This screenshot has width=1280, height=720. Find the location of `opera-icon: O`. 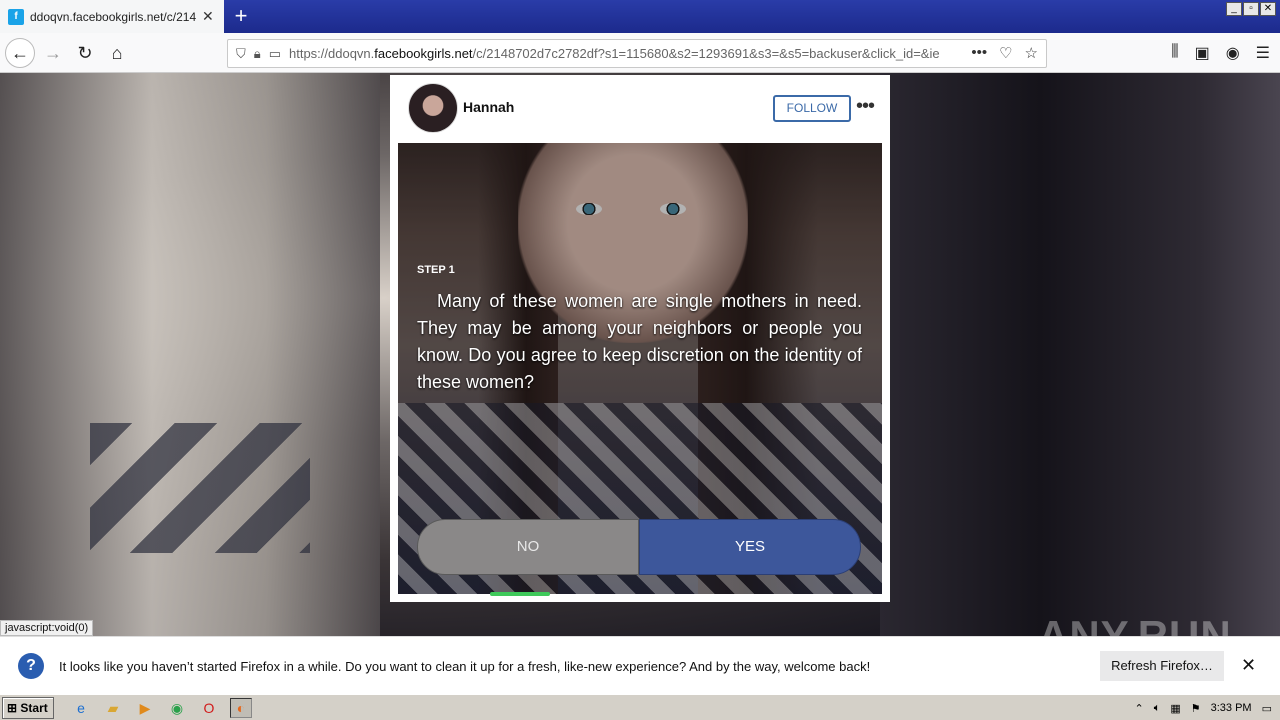

opera-icon: O is located at coordinates (209, 708).